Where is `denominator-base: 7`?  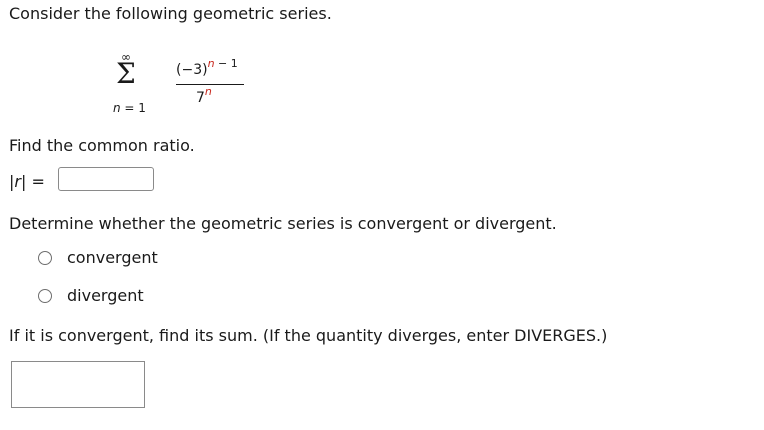
denominator-base: 7 is located at coordinates (200, 98).